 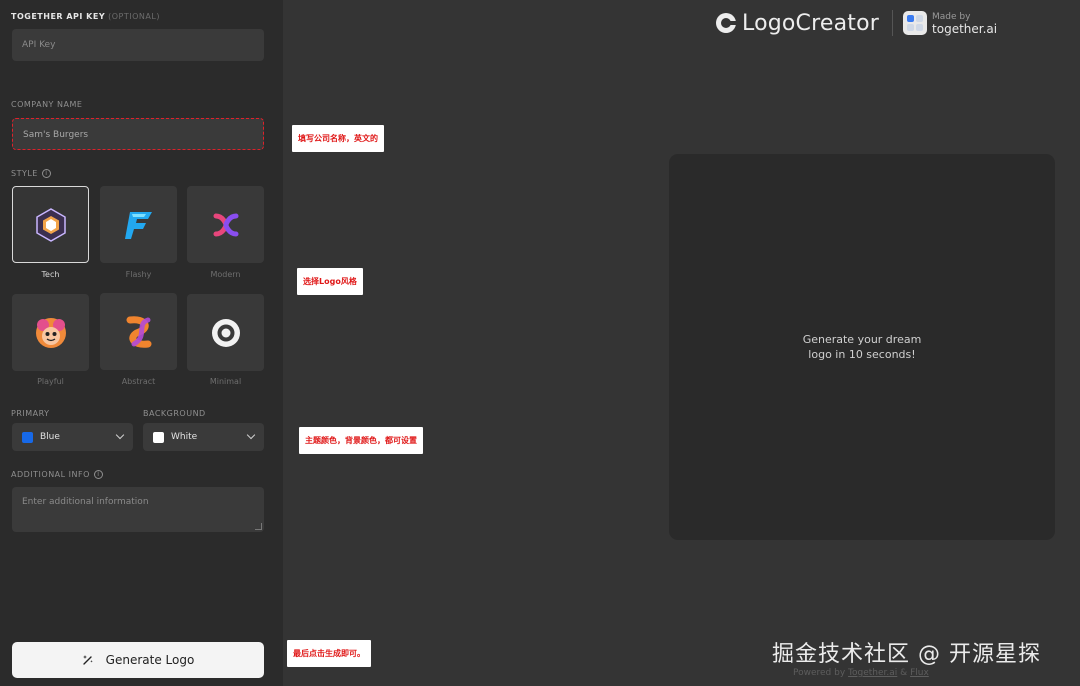 What do you see at coordinates (184, 437) in the screenshot?
I see `background-color-value: White` at bounding box center [184, 437].